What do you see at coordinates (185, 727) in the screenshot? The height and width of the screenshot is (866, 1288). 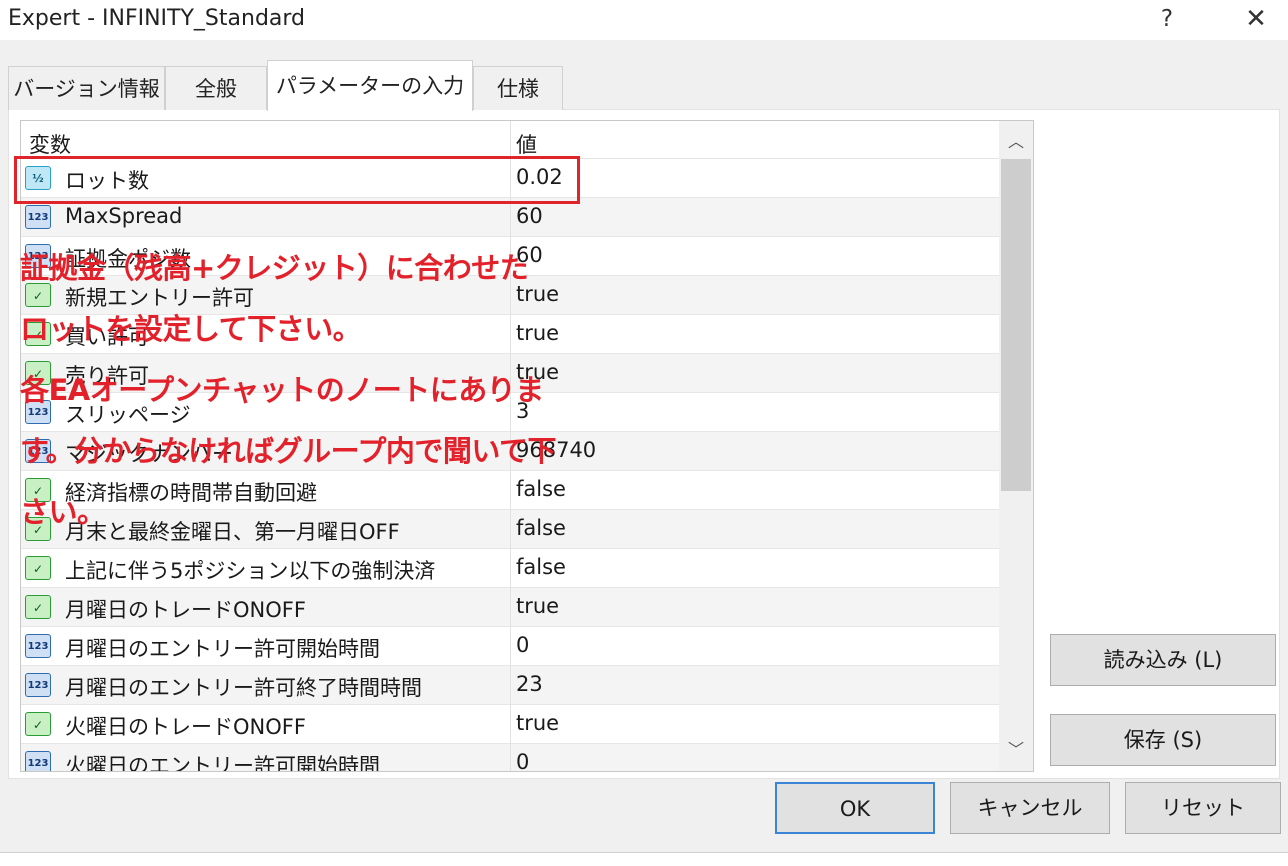 I see `parameter-name: 火曜日のトレードONOFF` at bounding box center [185, 727].